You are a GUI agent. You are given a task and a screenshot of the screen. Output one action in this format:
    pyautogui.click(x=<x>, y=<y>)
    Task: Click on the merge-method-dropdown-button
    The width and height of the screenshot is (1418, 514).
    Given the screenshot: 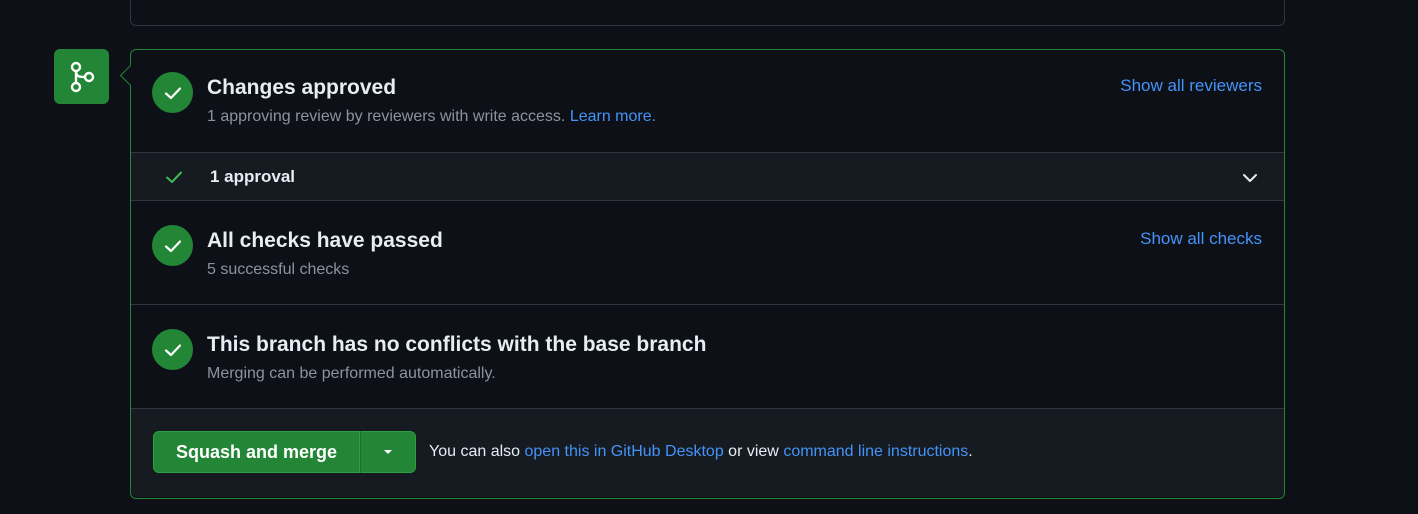 What is the action you would take?
    pyautogui.click(x=388, y=452)
    